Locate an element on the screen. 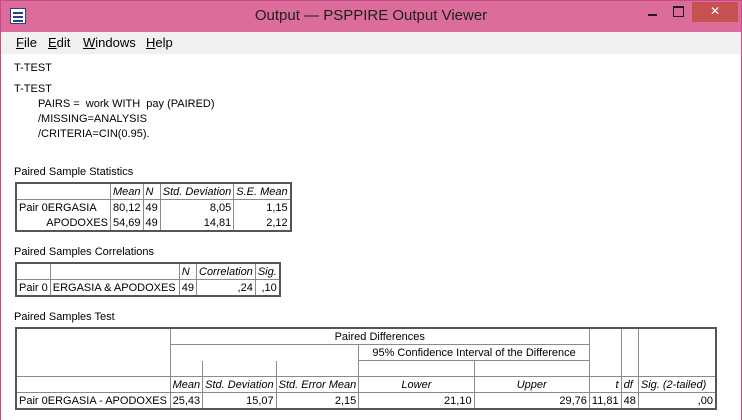 The height and width of the screenshot is (420, 742). stats-cell: 54,69 is located at coordinates (127, 223).